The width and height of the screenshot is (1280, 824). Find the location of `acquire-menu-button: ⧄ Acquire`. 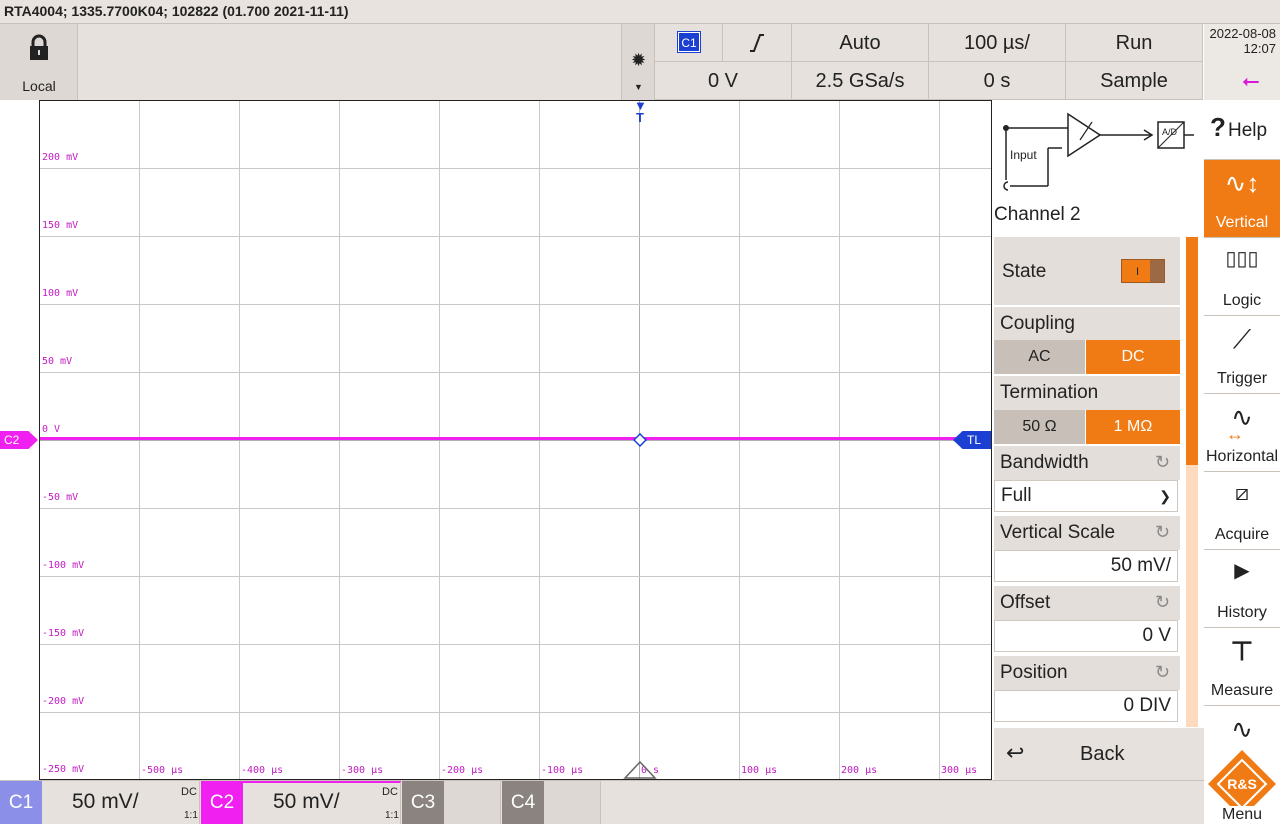

acquire-menu-button: ⧄ Acquire is located at coordinates (1242, 511).